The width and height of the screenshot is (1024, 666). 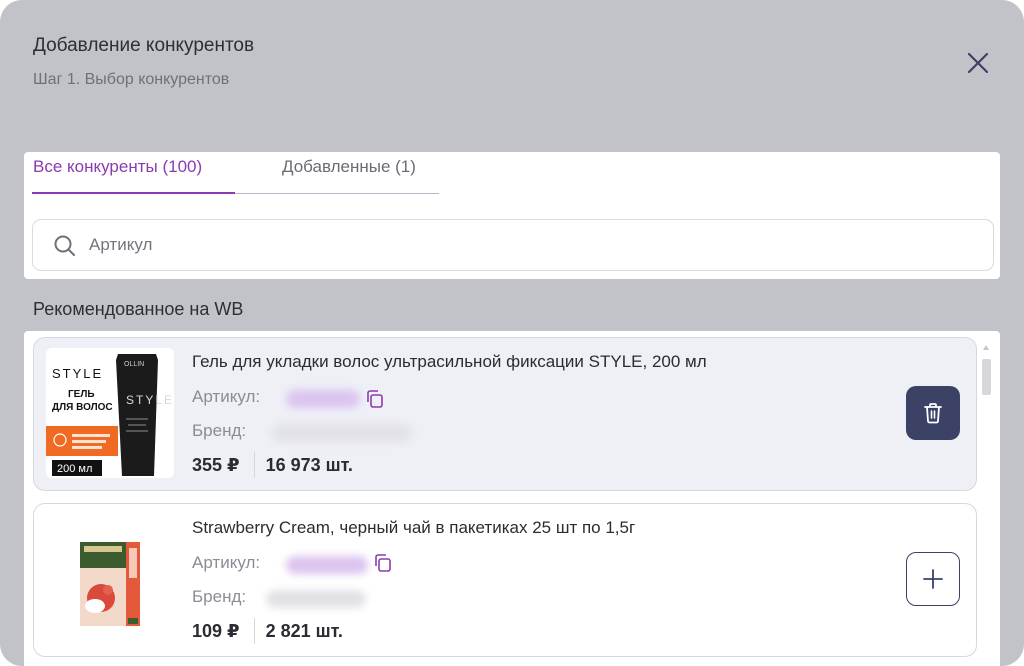 I want to click on modal-title: Добавление конкурентов, so click(x=144, y=45).